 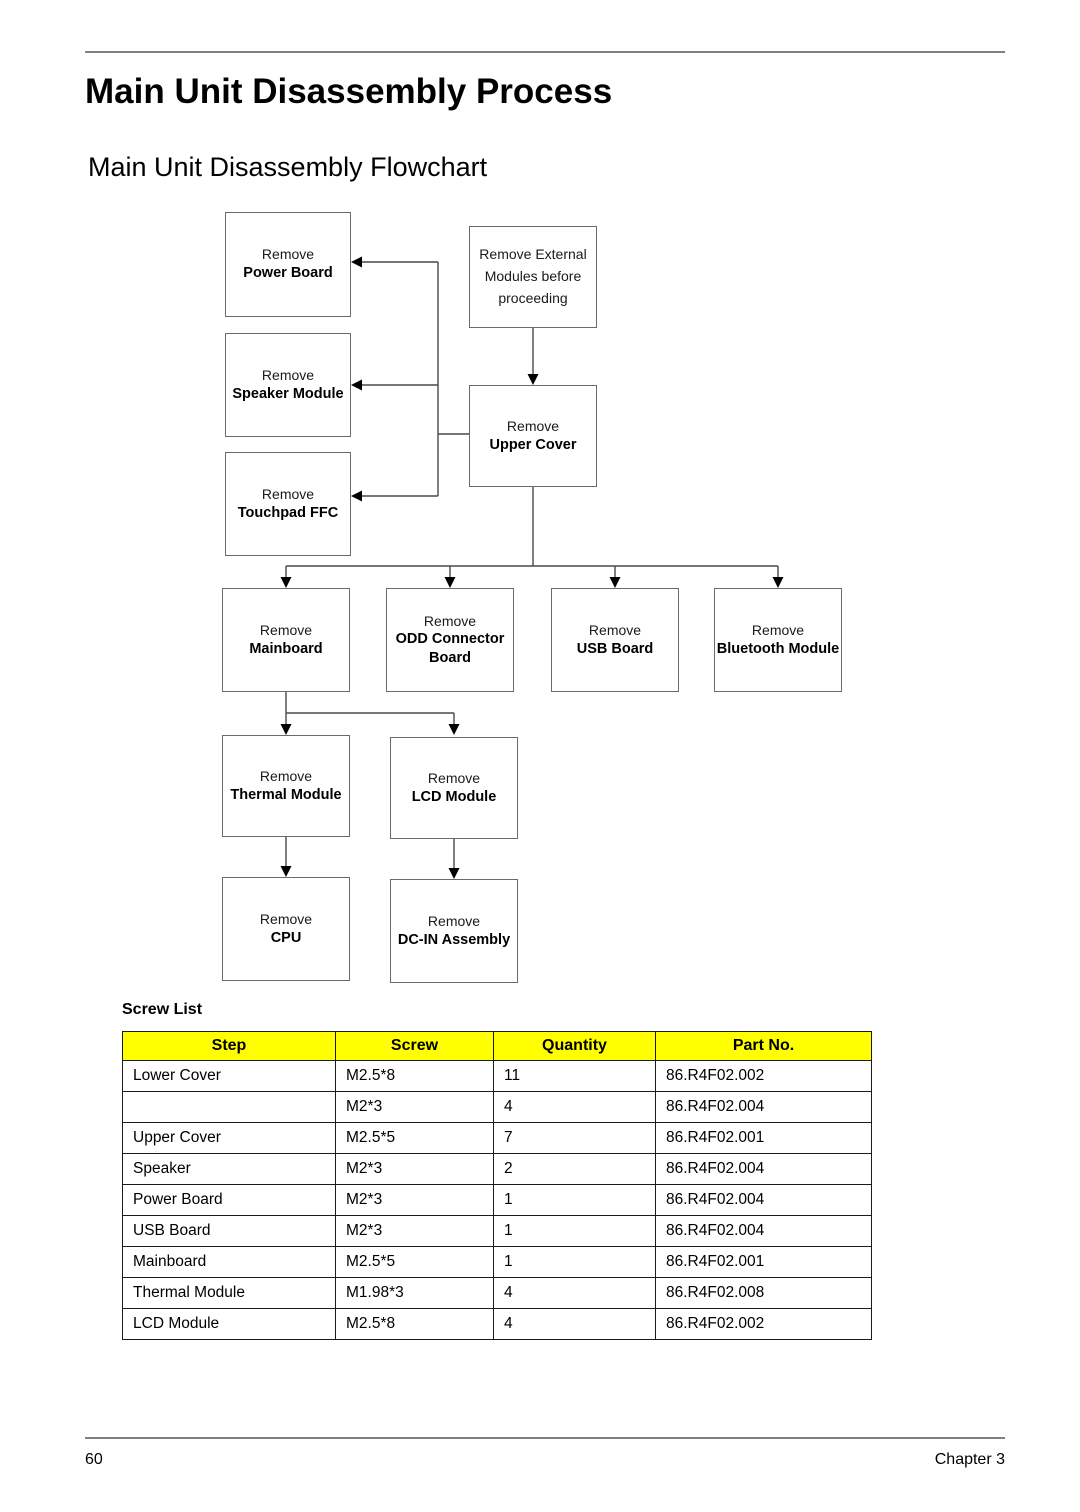 I want to click on flow-box-remove-bluetooth-module: Remove Bluetooth Module, so click(x=778, y=640).